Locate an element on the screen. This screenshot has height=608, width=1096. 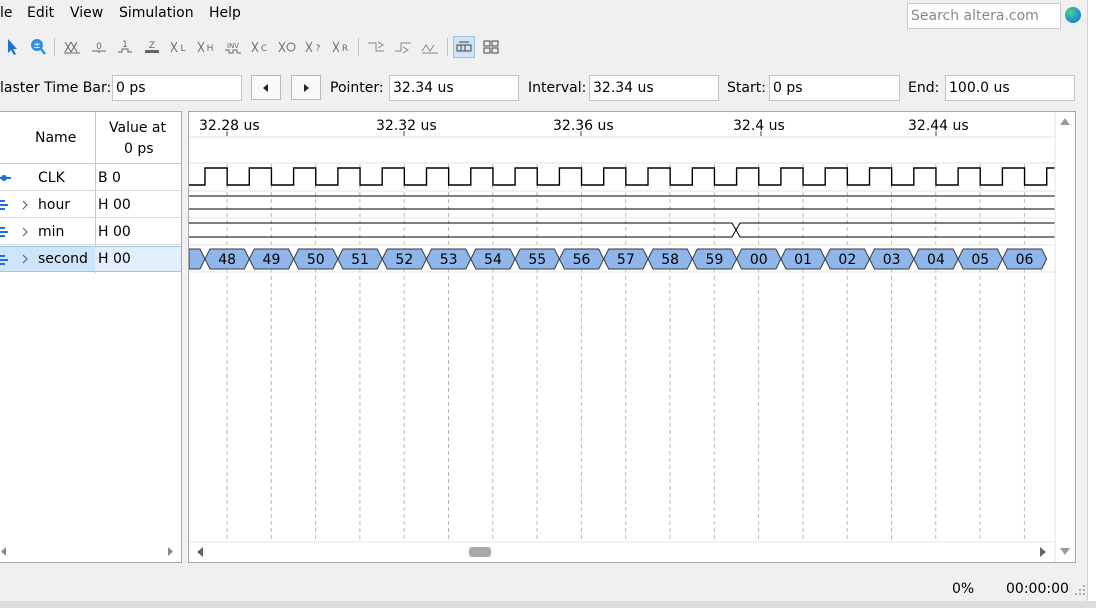
second-value-label: 02 is located at coordinates (847, 260).